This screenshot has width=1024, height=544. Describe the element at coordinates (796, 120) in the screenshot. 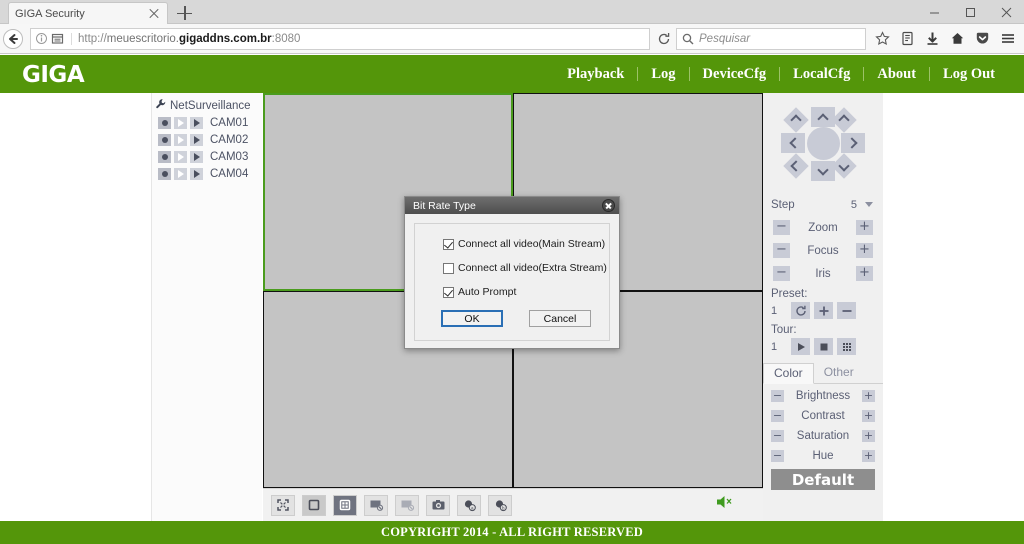

I see `ptz-up-left-button` at that location.